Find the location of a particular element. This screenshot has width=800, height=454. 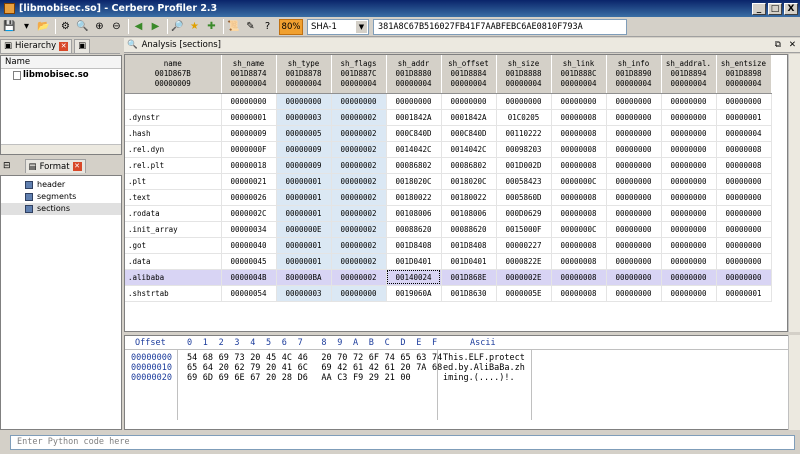

table-cell: .text is located at coordinates (173, 197).